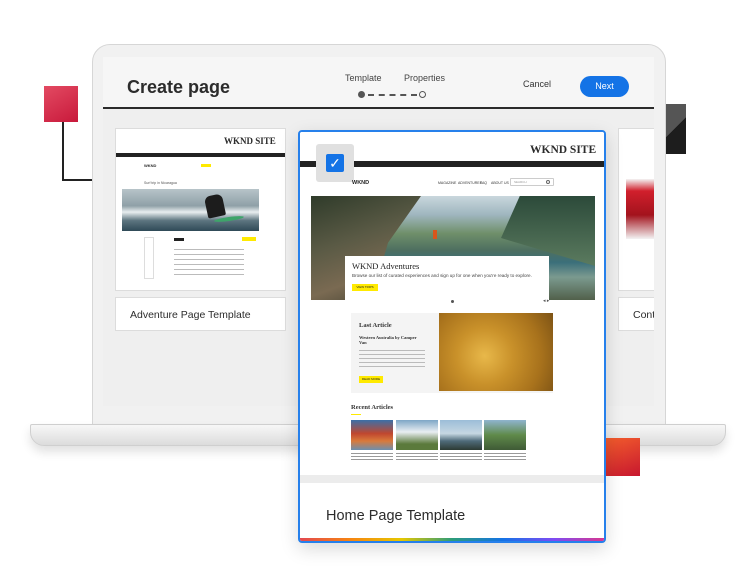  I want to click on template-card-adventure: WKND SITE WKND Surf trip in Nicaragua, so click(200, 209).